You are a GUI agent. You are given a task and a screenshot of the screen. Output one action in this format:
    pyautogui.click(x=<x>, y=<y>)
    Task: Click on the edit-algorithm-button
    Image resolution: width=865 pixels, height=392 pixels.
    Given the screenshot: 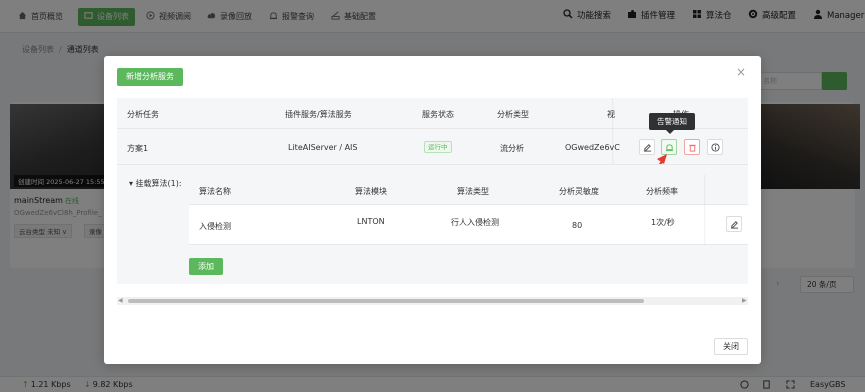 What is the action you would take?
    pyautogui.click(x=734, y=224)
    